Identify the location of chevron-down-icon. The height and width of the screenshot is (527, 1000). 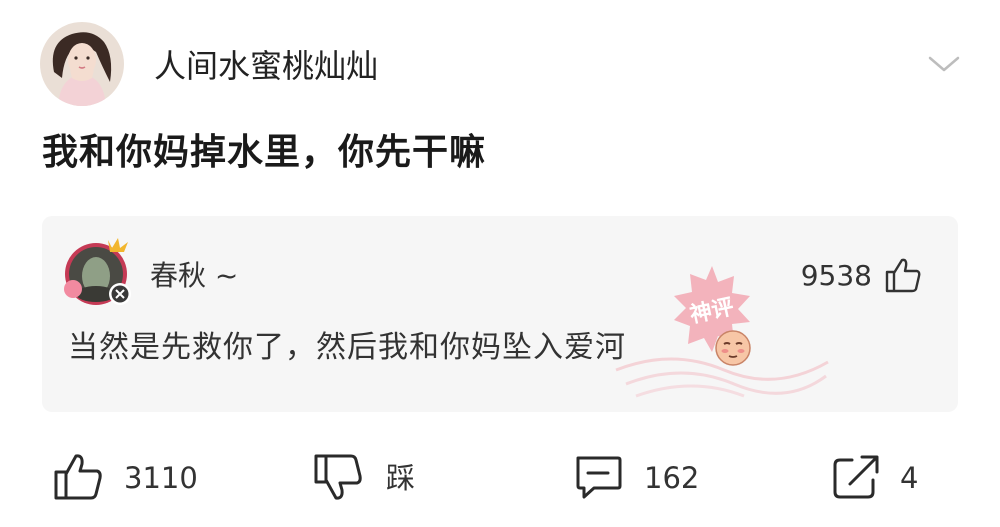
(944, 63).